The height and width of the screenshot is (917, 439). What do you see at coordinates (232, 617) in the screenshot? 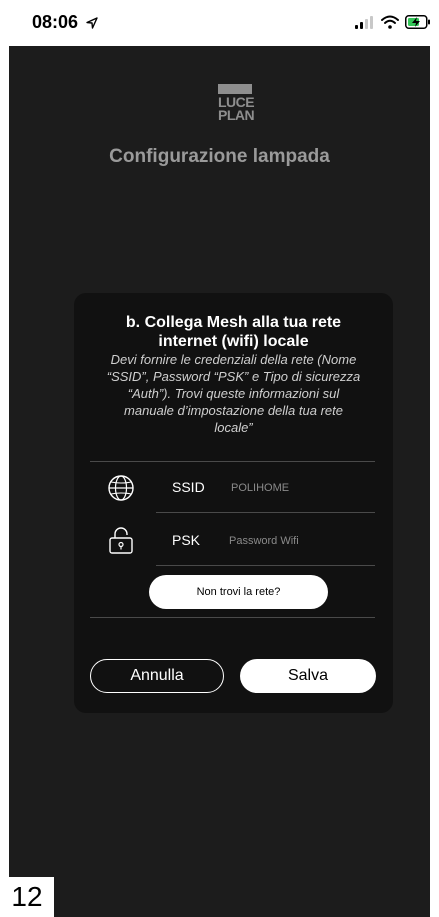
I see `divider-bottom` at bounding box center [232, 617].